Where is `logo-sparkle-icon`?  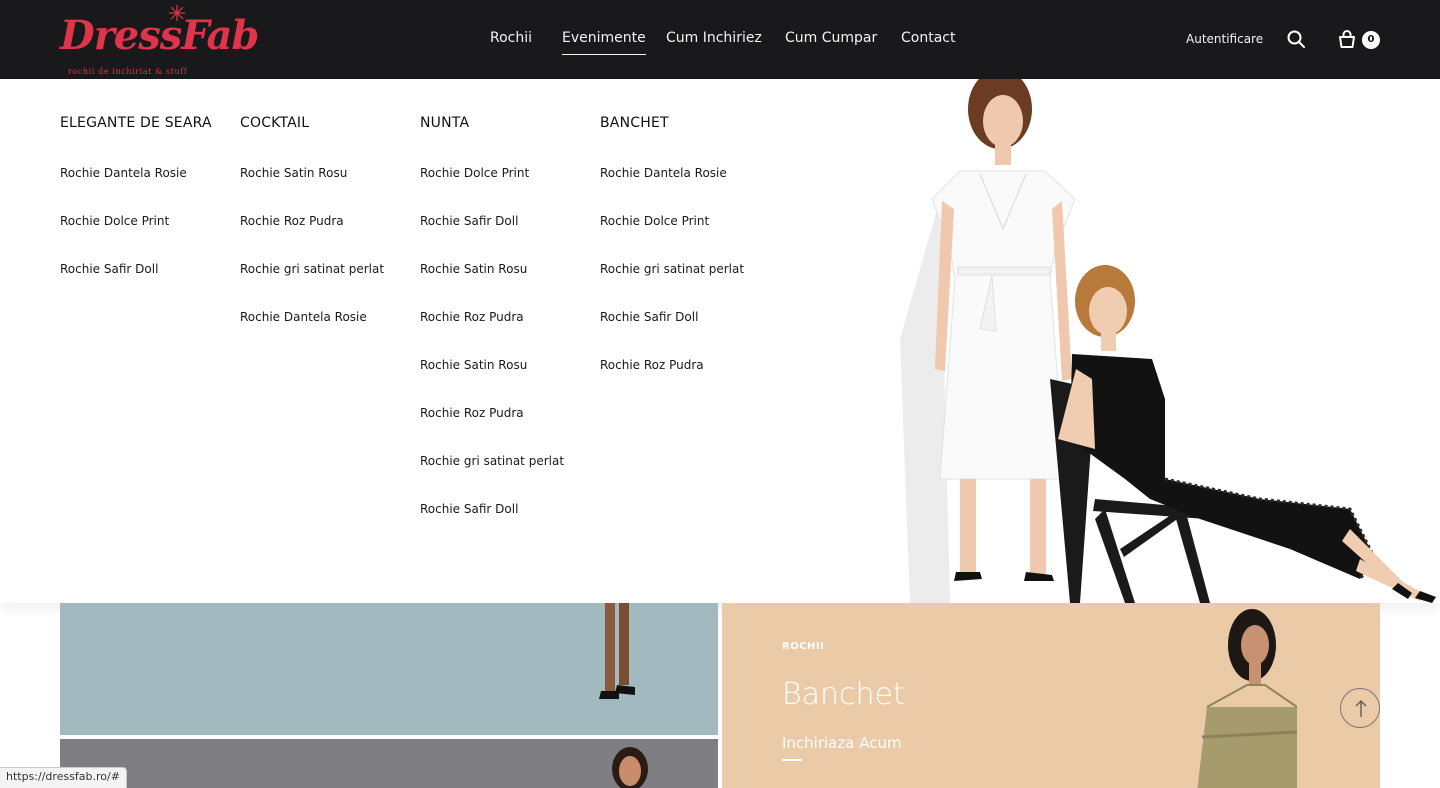
logo-sparkle-icon is located at coordinates (177, 13).